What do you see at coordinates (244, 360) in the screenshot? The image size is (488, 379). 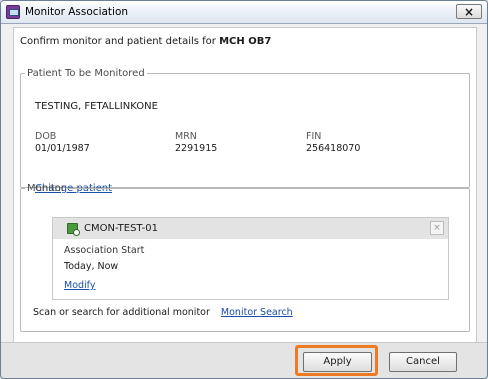 I see `button-bar: Apply Cancel` at bounding box center [244, 360].